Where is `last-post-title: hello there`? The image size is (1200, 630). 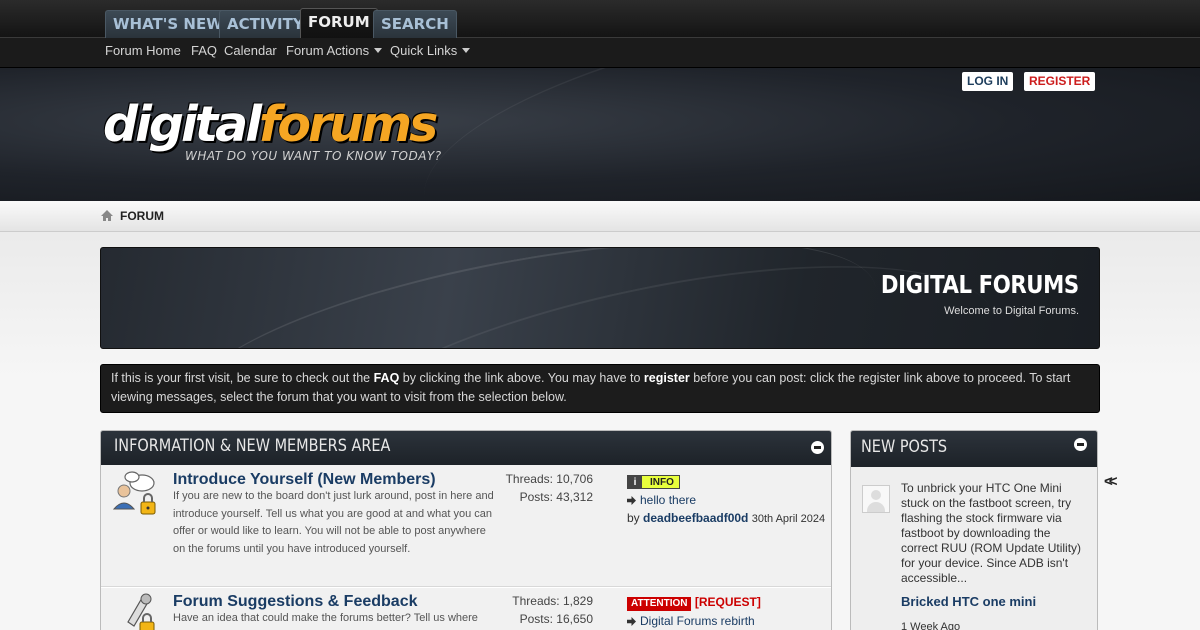
last-post-title: hello there is located at coordinates (668, 500).